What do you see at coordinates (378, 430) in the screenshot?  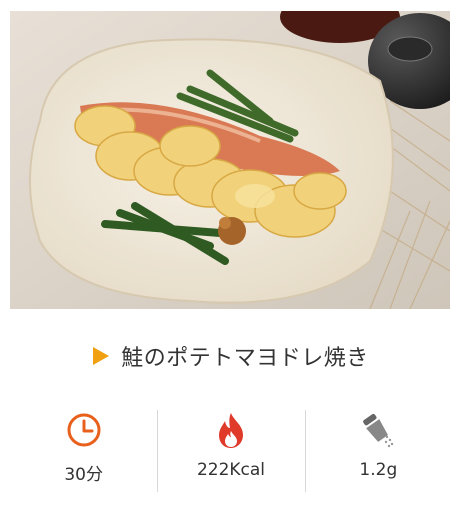 I see `salt-shaker-icon` at bounding box center [378, 430].